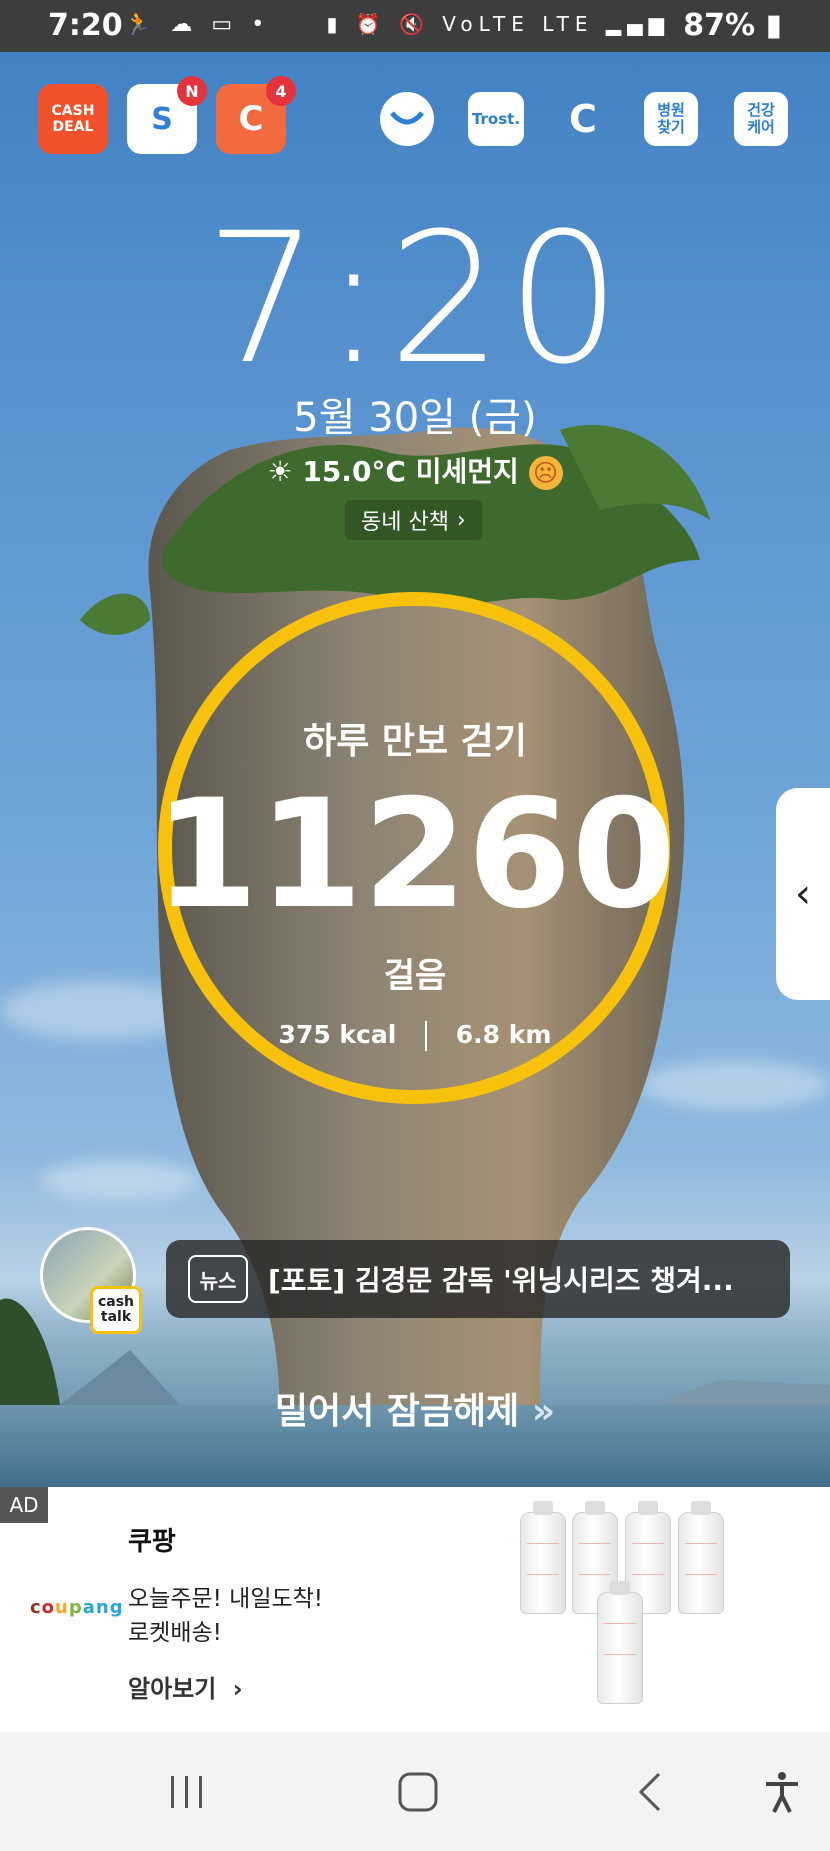 The width and height of the screenshot is (830, 1851). I want to click on accessibility-button, so click(782, 1792).